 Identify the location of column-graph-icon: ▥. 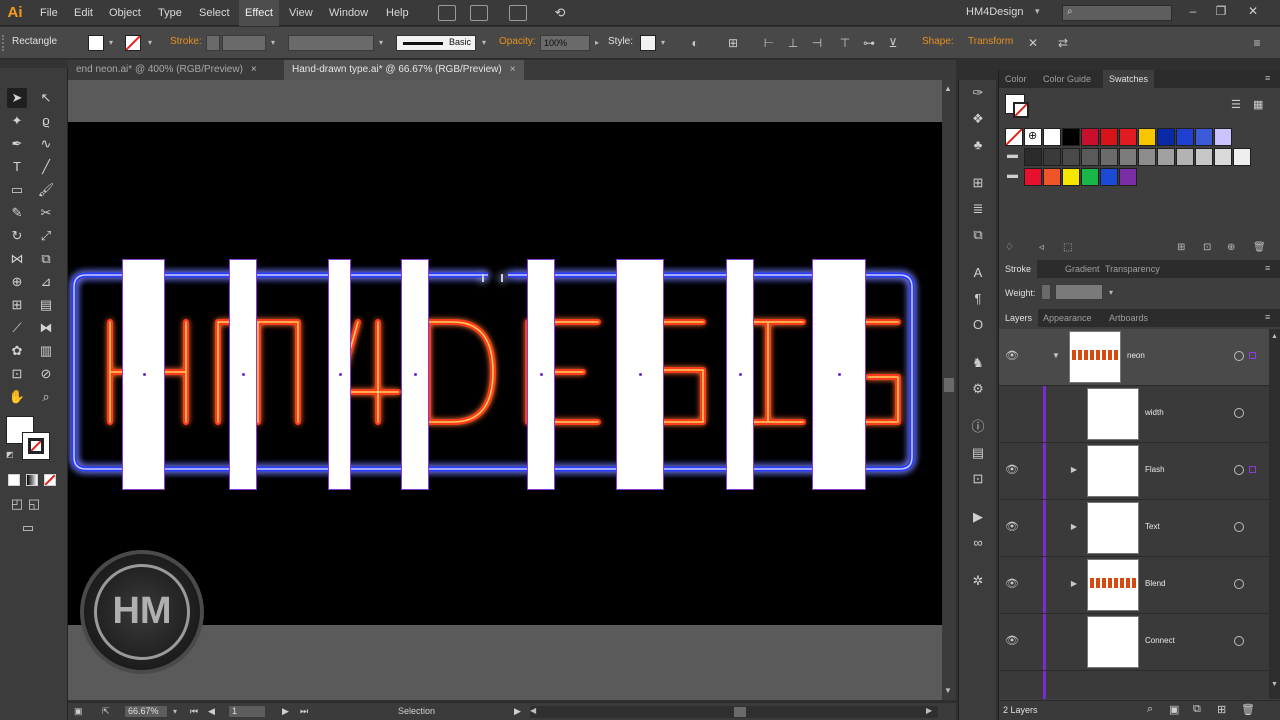
(46, 351).